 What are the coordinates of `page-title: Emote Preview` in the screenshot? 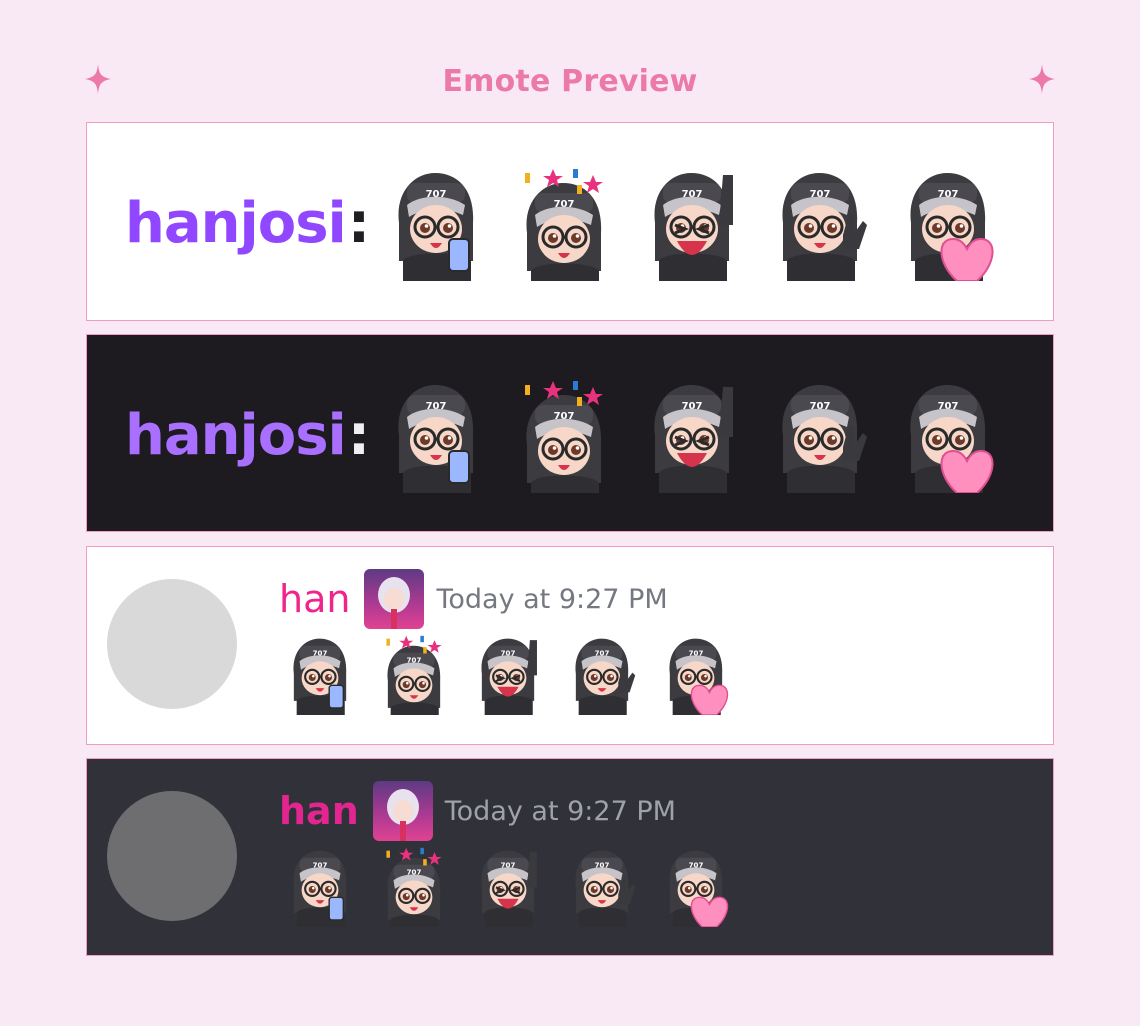 It's located at (570, 81).